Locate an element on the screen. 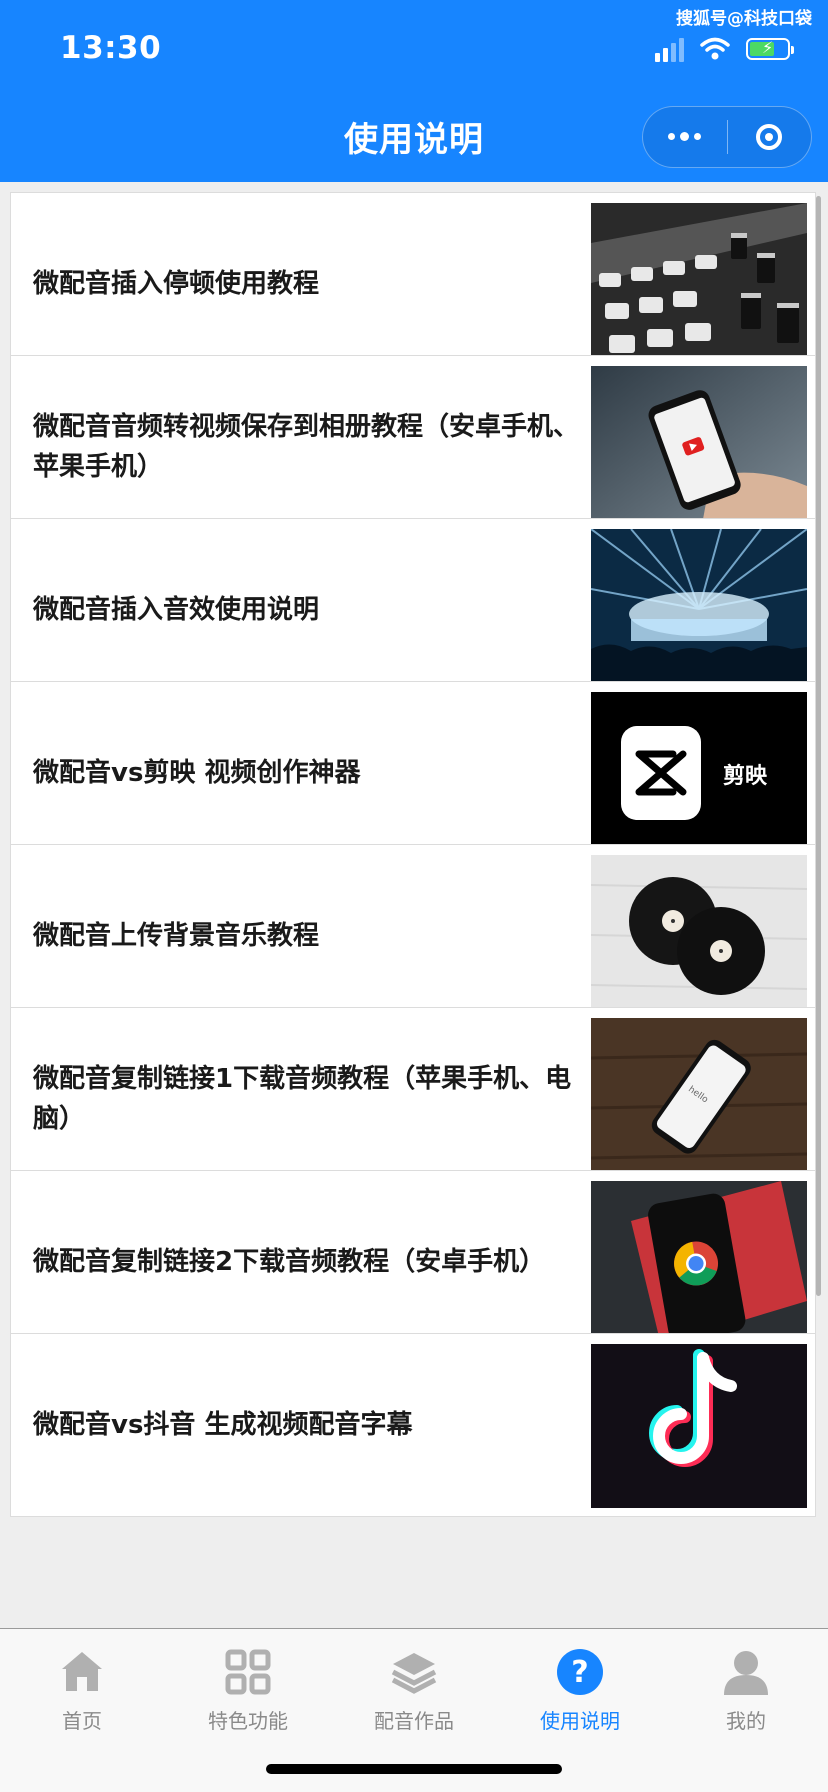  battery-charging-icon: ⚡ is located at coordinates (770, 49).